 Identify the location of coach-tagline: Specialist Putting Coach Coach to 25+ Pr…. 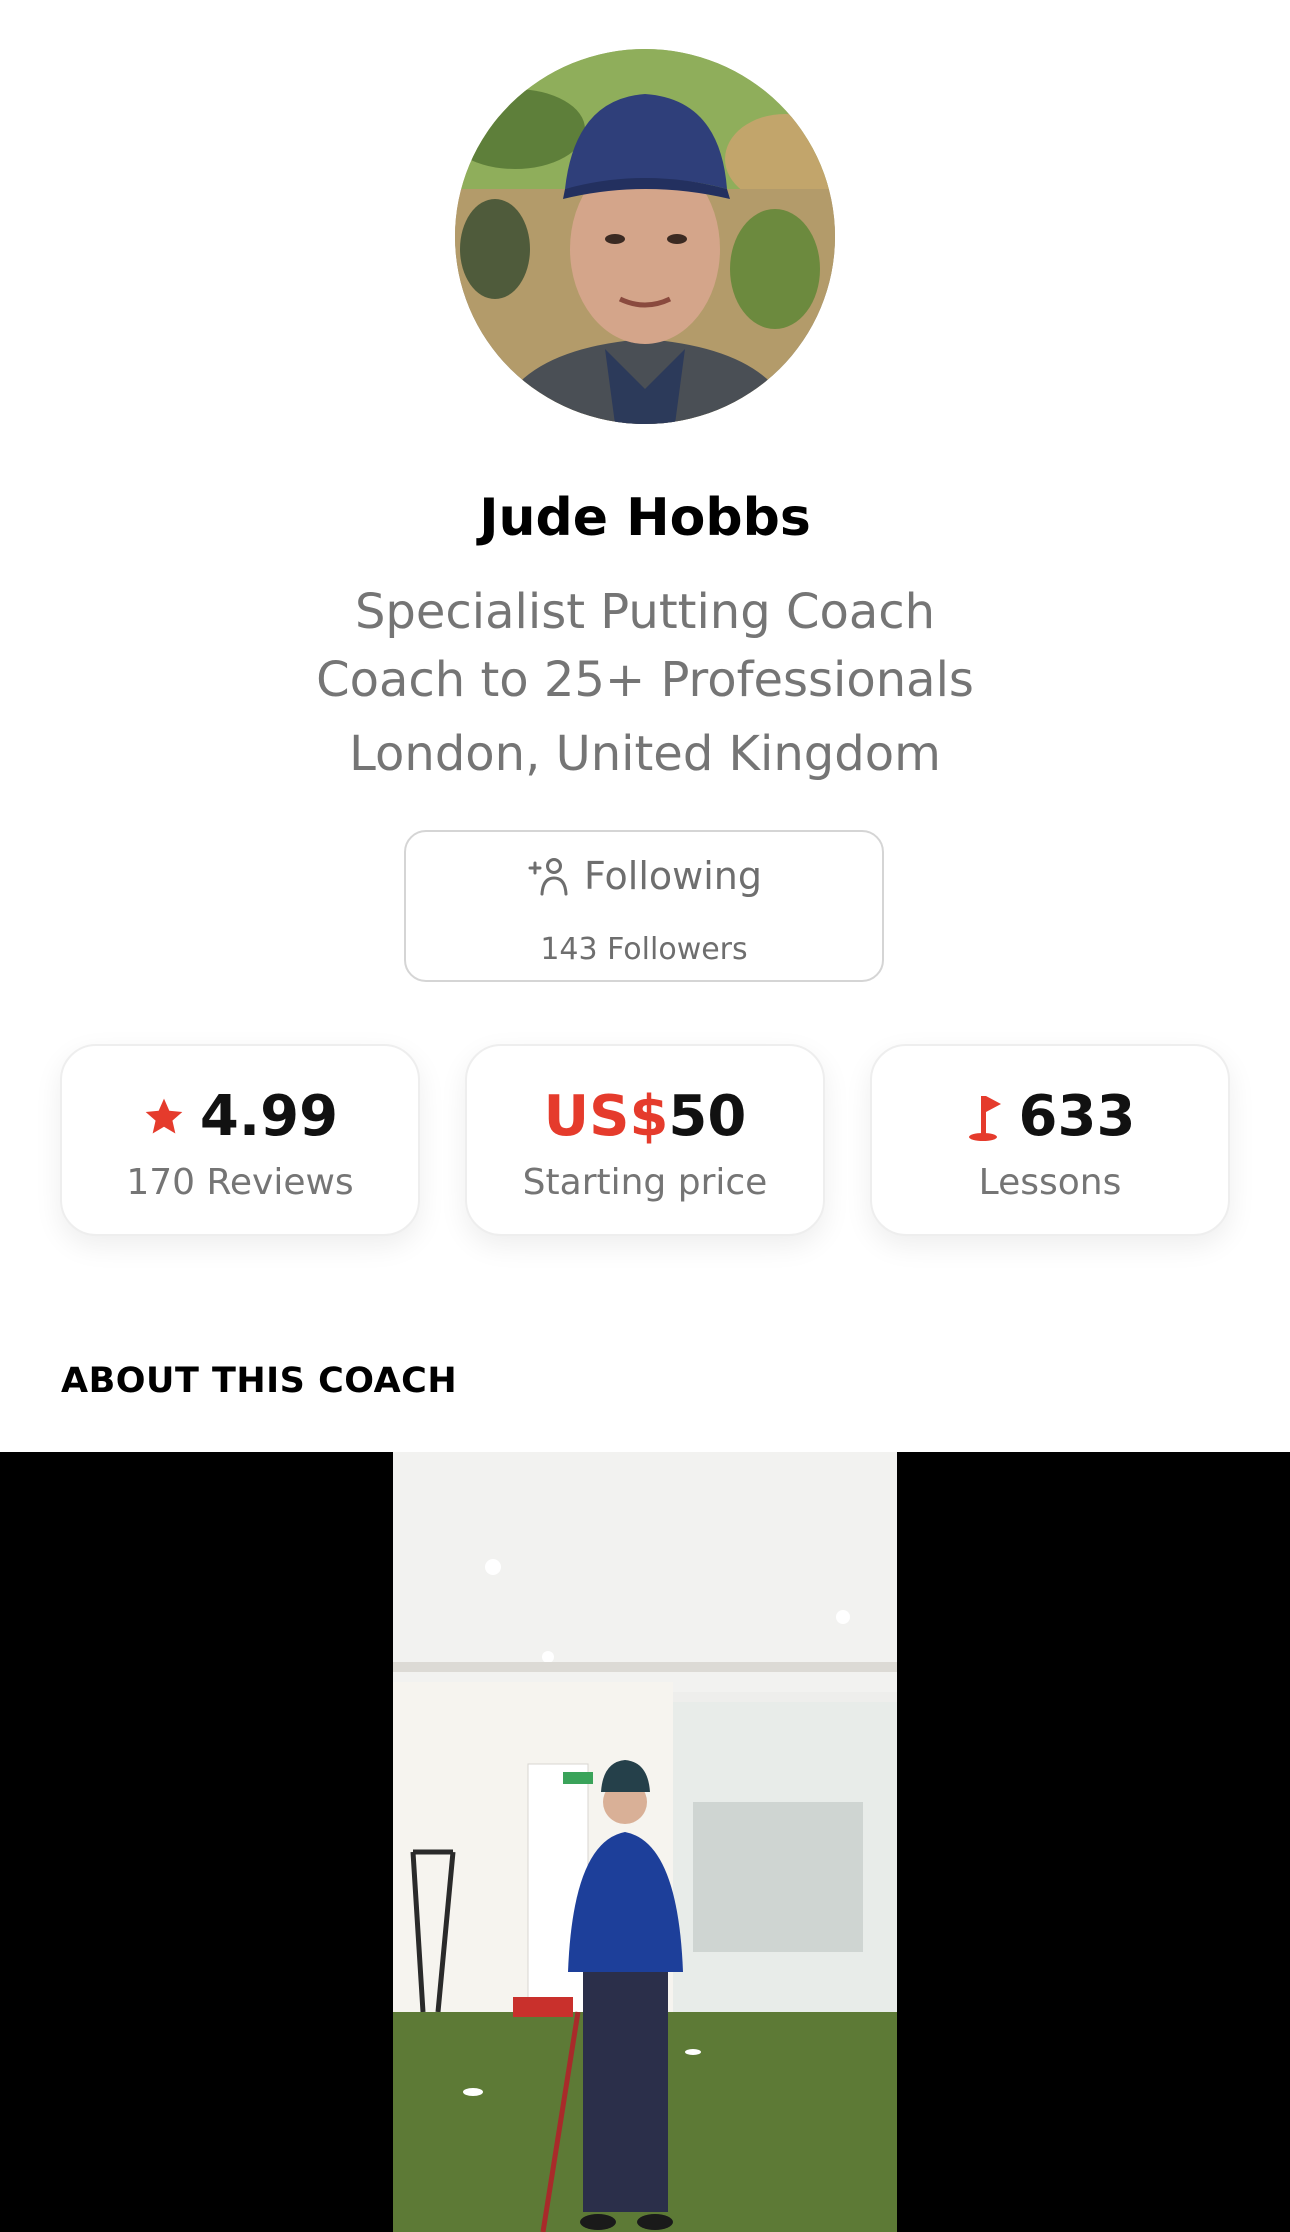
(645, 646).